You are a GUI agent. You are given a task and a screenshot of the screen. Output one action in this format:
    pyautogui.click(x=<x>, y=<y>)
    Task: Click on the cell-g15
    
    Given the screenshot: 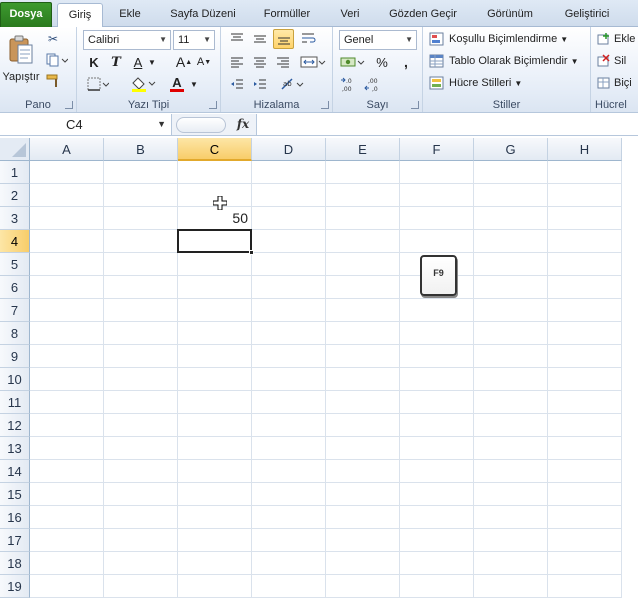 What is the action you would take?
    pyautogui.click(x=511, y=494)
    